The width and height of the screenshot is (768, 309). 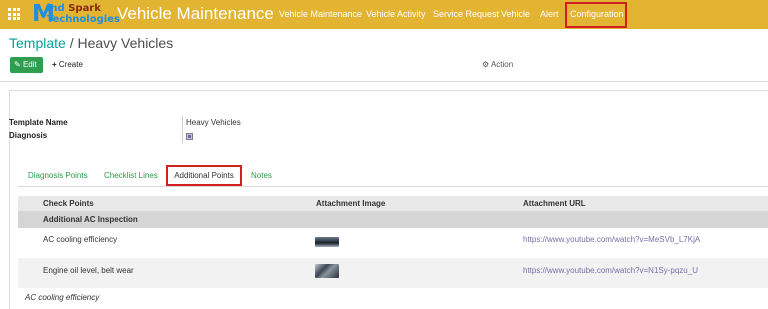 What do you see at coordinates (26, 65) in the screenshot?
I see `edit-button: ✎ Edit` at bounding box center [26, 65].